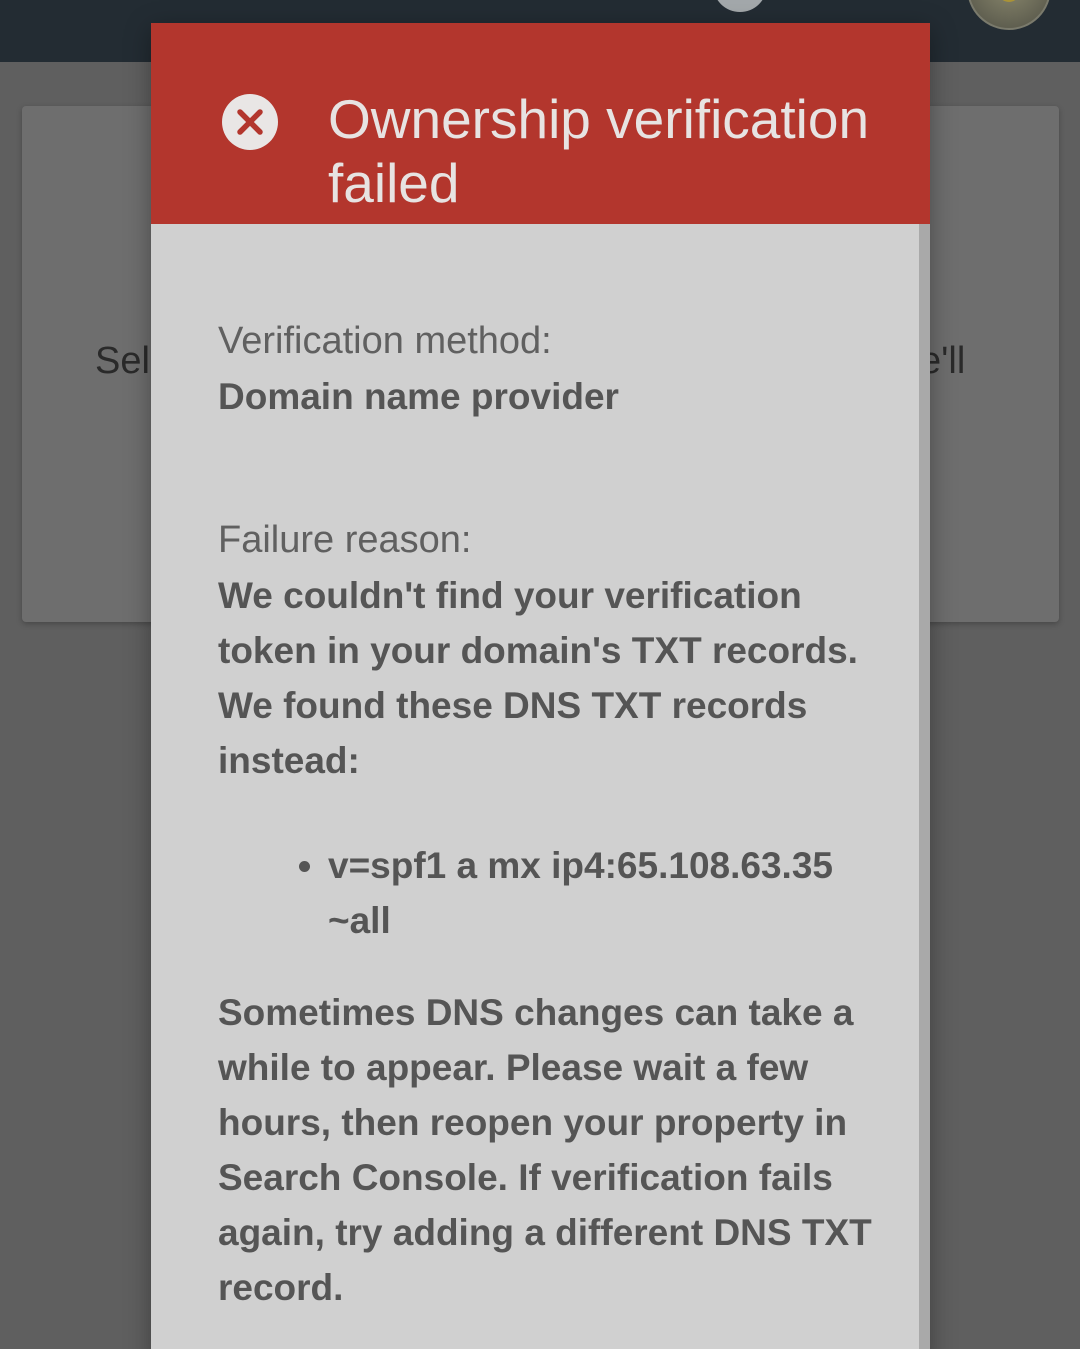  I want to click on avatar-emblem-icon, so click(1009, 1).